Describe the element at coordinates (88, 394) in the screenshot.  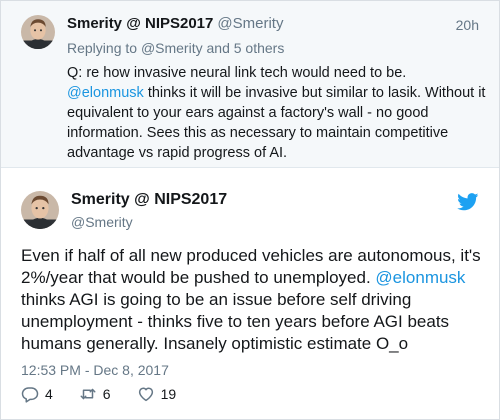
I see `retweet-icon` at that location.